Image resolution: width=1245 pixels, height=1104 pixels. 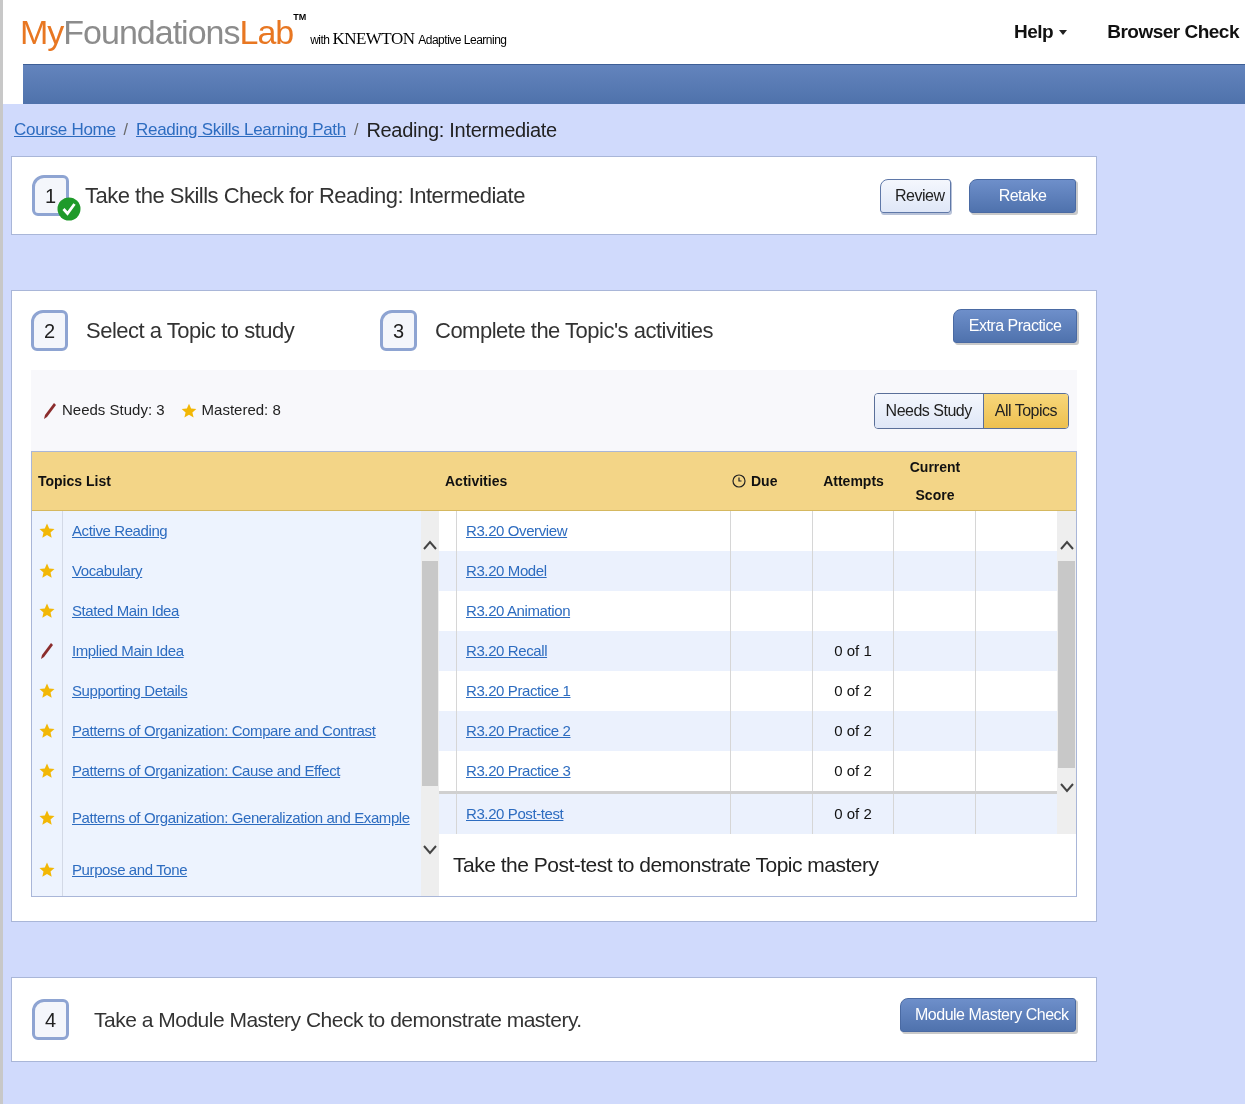 I want to click on action-button: Review, so click(x=915, y=195).